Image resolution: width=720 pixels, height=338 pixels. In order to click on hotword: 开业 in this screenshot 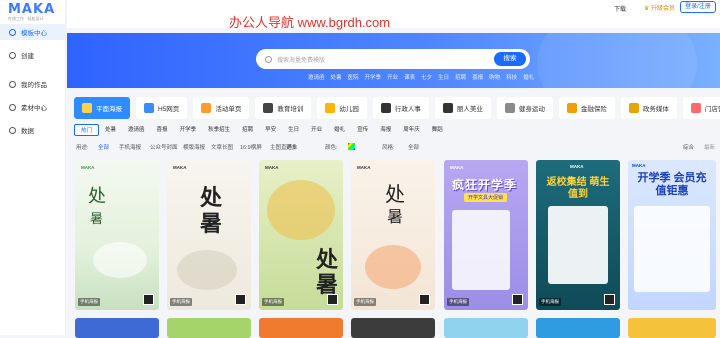, I will do `click(392, 77)`.